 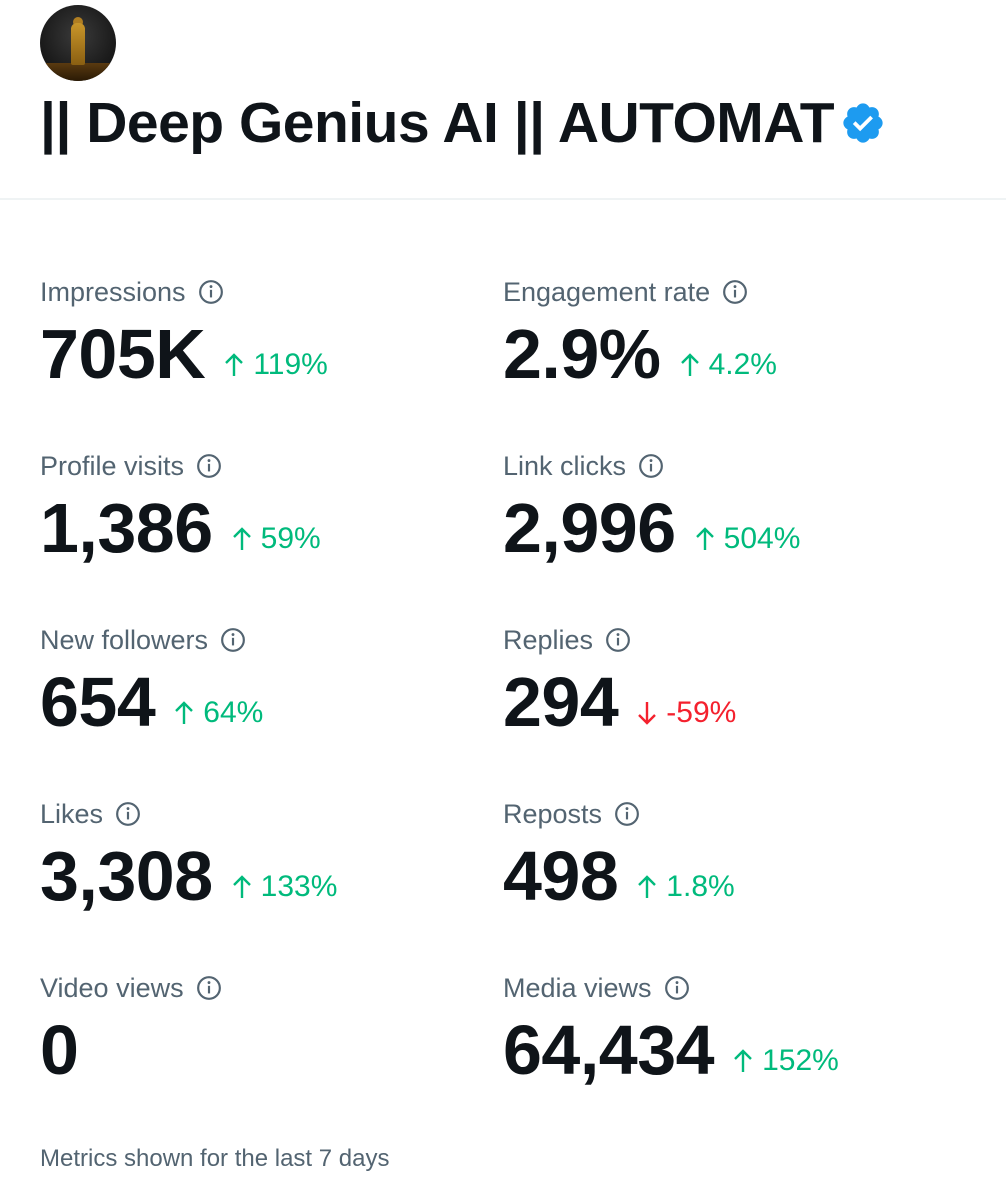 I want to click on metric-change-value: 152%, so click(x=800, y=1060).